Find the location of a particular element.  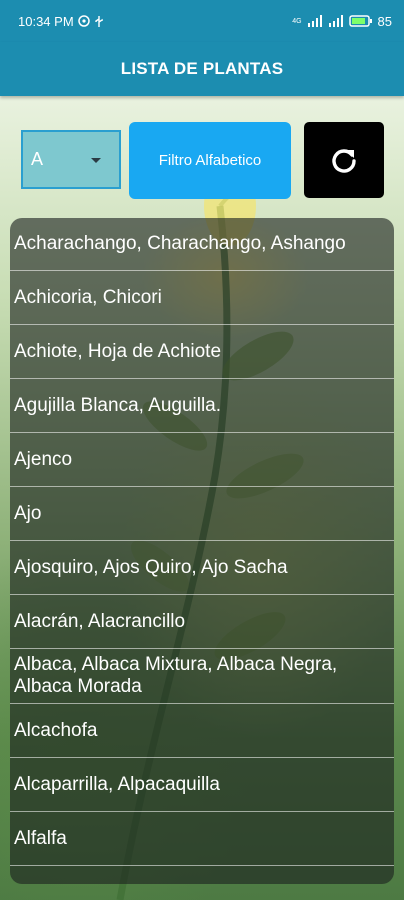

list-item: Alcaparrilla, Alpacaquilla is located at coordinates (202, 785).